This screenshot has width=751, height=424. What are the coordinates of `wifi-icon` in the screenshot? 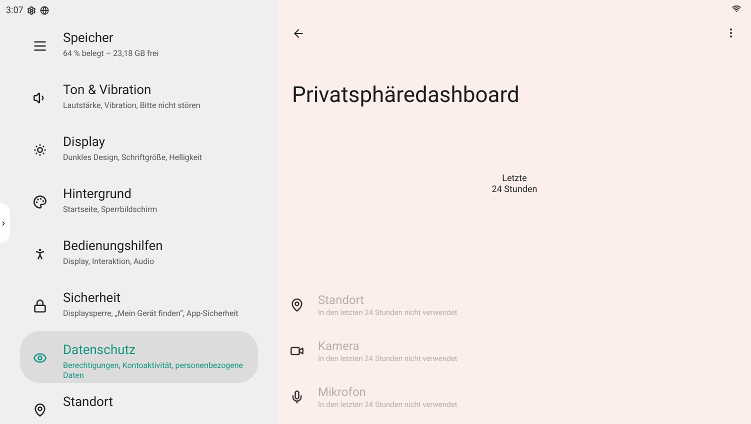 It's located at (736, 8).